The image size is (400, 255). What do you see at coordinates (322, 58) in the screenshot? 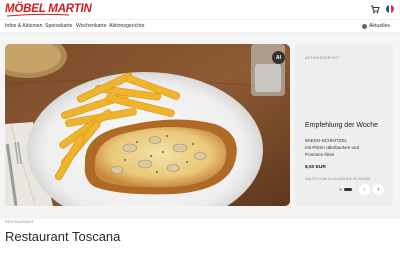
I see `promo-label: AKTIONSGERICHT` at bounding box center [322, 58].